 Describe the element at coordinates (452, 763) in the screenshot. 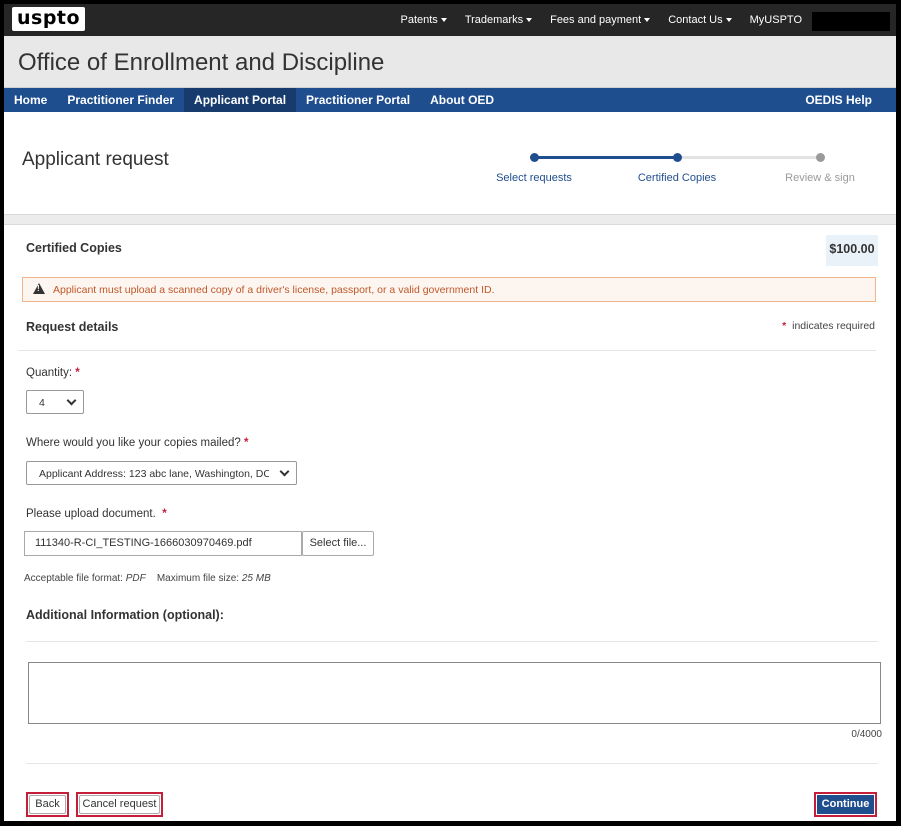

I see `footer-divider` at that location.